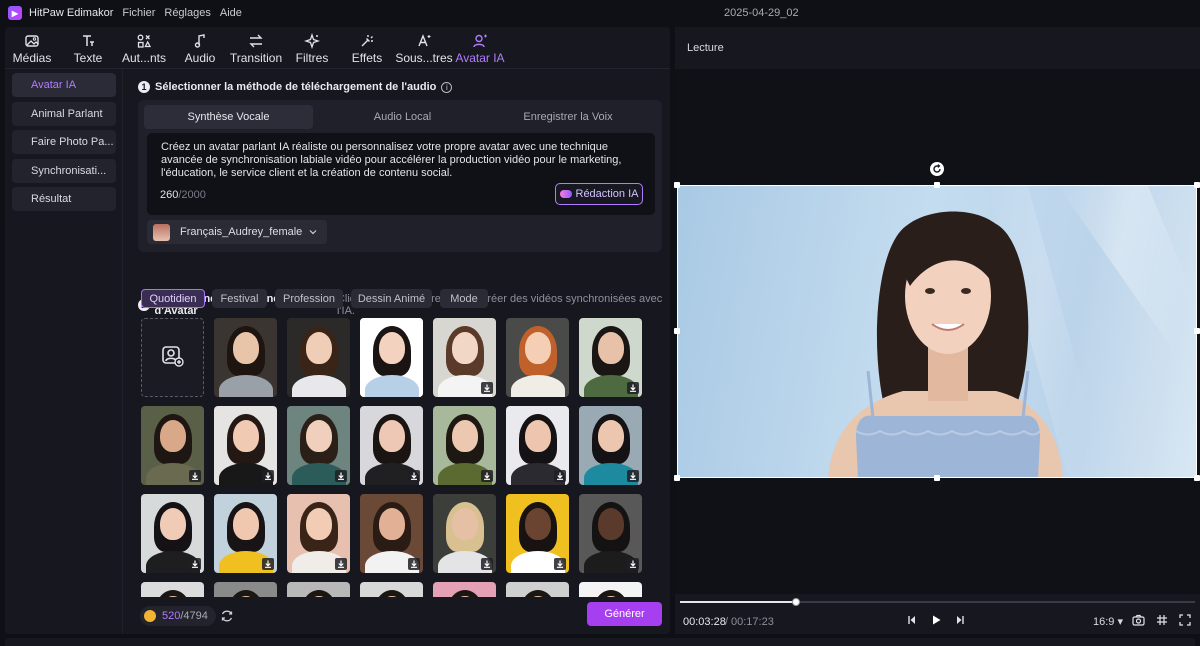 The image size is (1200, 646). I want to click on play-icon, so click(936, 620).